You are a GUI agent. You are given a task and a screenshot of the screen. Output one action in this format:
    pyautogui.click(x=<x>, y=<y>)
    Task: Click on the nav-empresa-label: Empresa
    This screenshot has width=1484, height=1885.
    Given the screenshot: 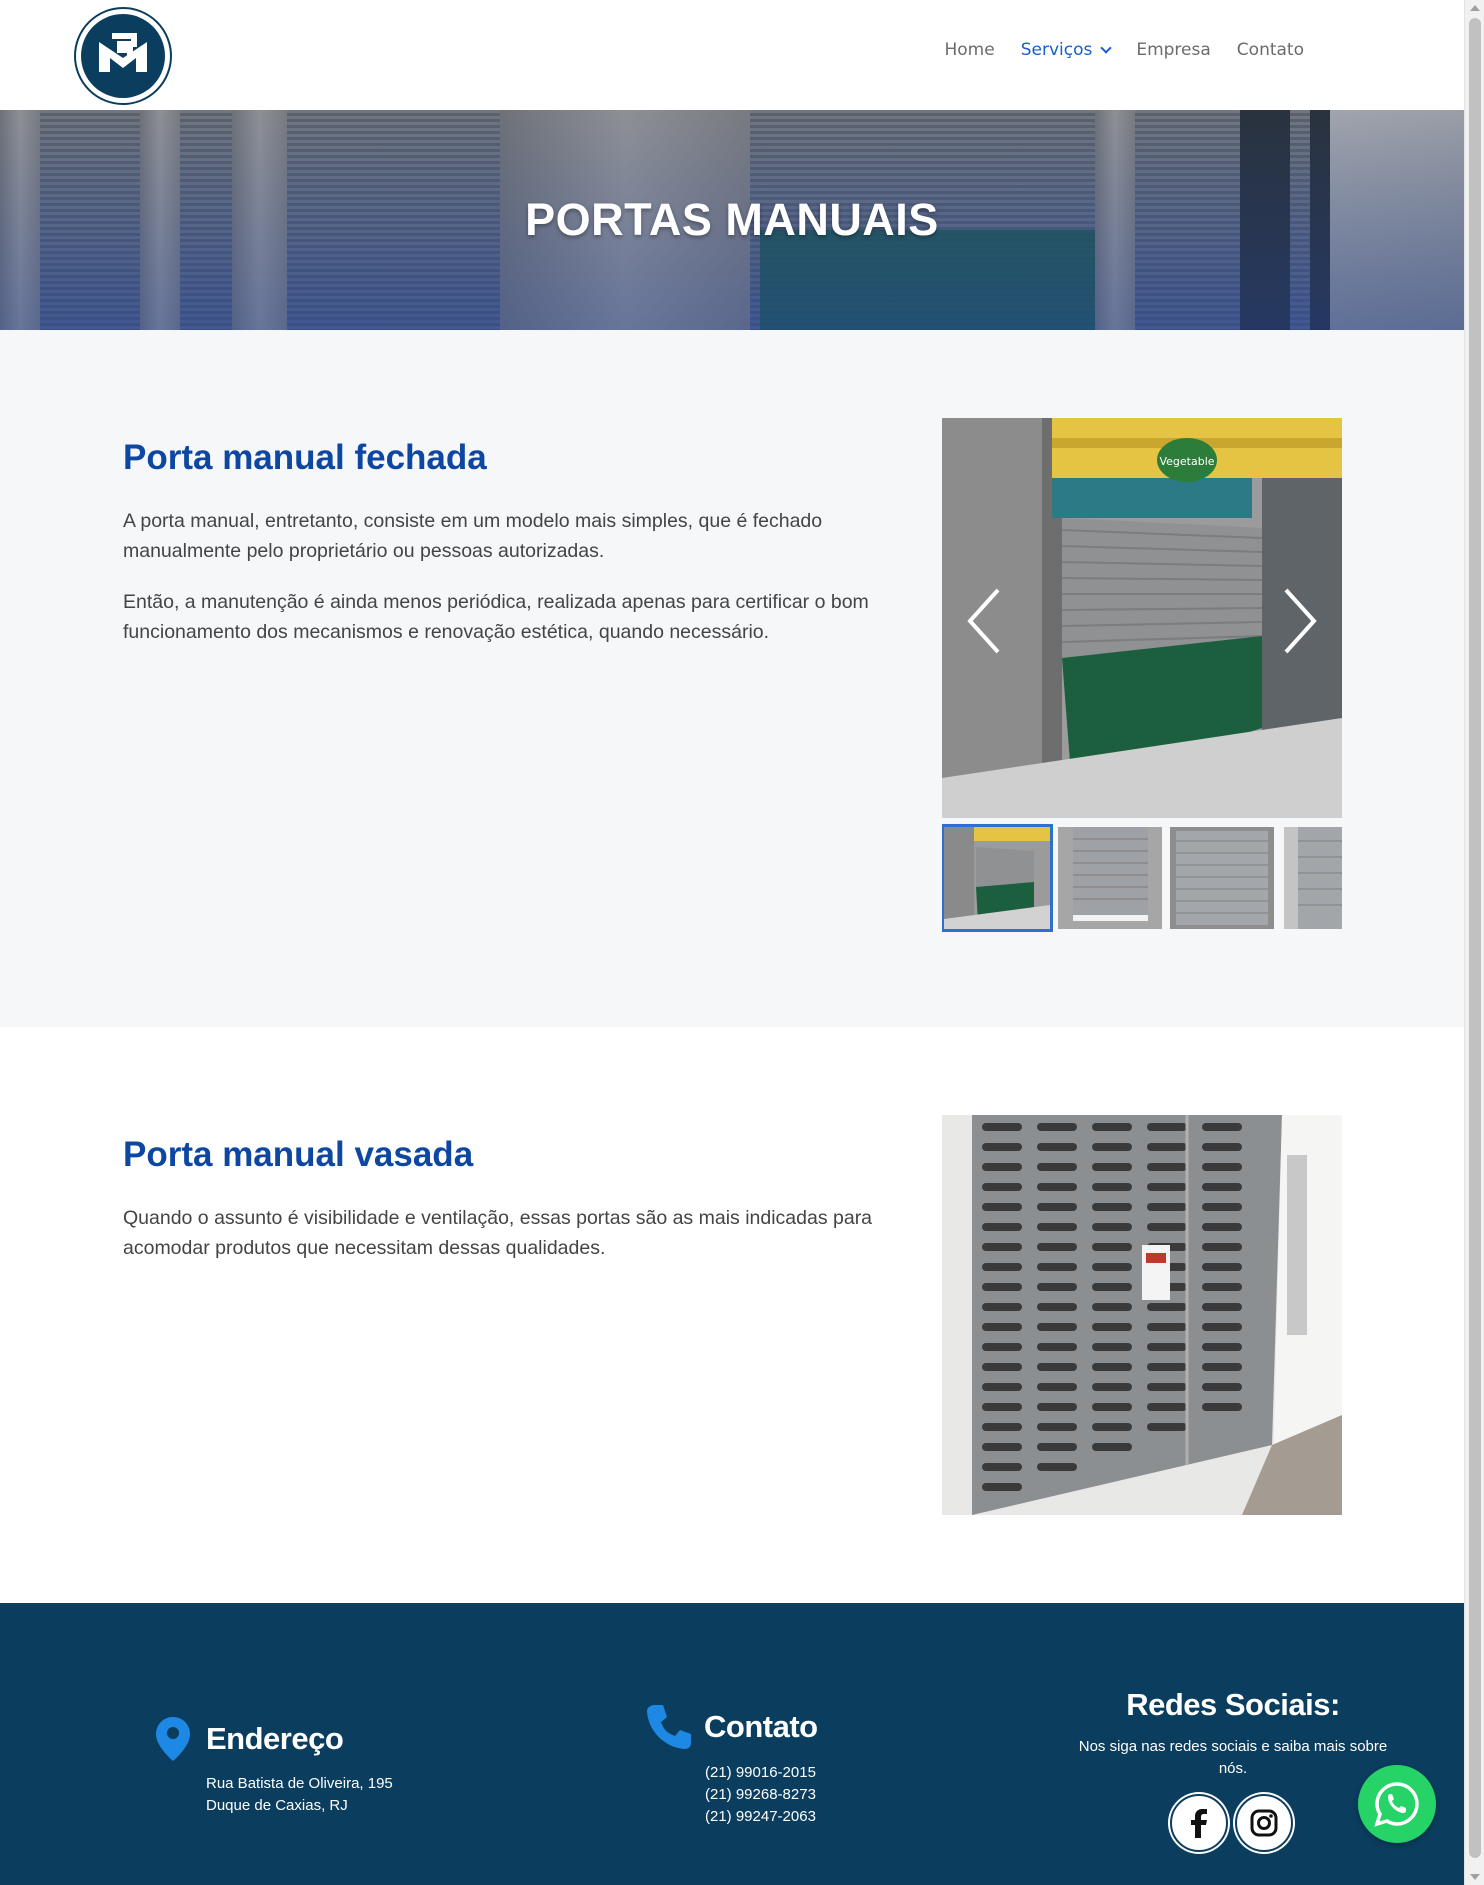 What is the action you would take?
    pyautogui.click(x=1173, y=50)
    